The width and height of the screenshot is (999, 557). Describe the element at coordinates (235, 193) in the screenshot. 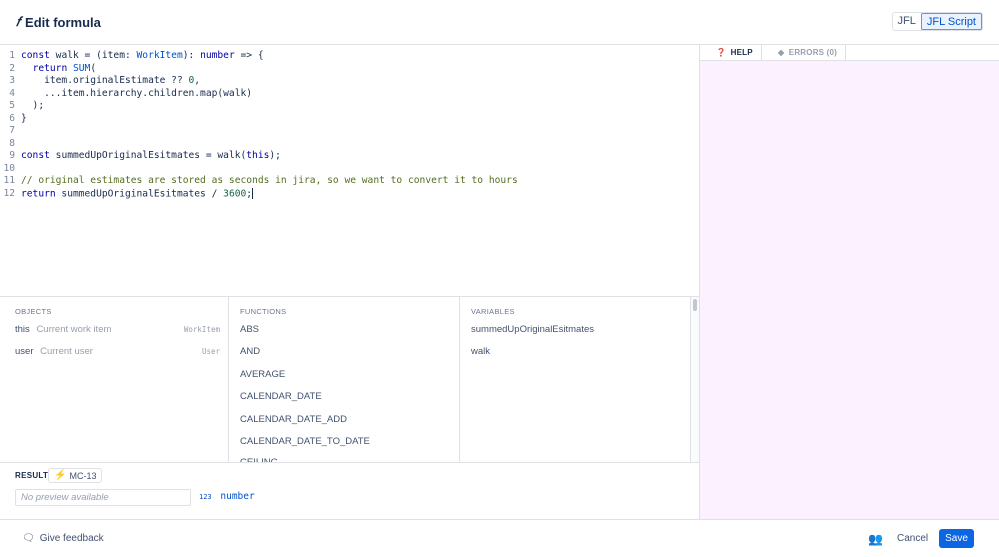

I see `code-token: 3600` at that location.